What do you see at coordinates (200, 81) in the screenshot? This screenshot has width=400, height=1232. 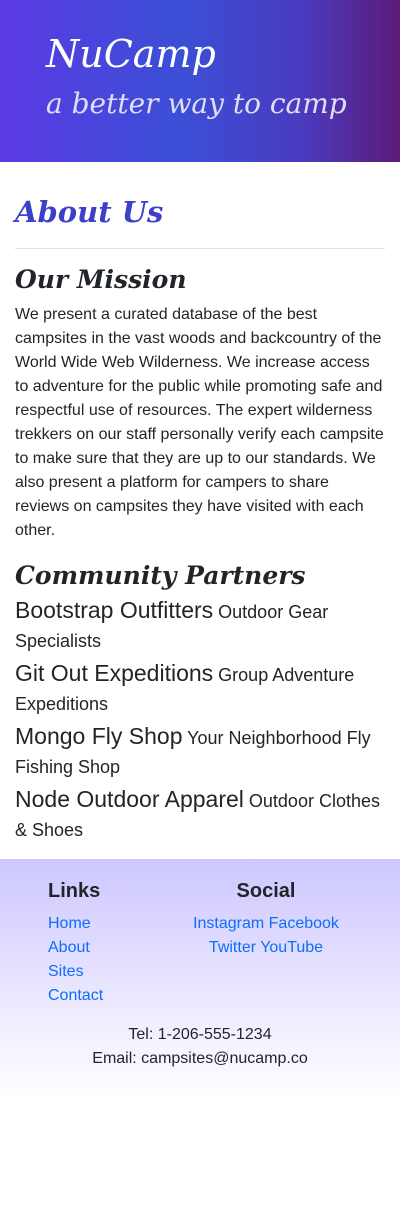 I see `site-header: NuCamp a better way to camp` at bounding box center [200, 81].